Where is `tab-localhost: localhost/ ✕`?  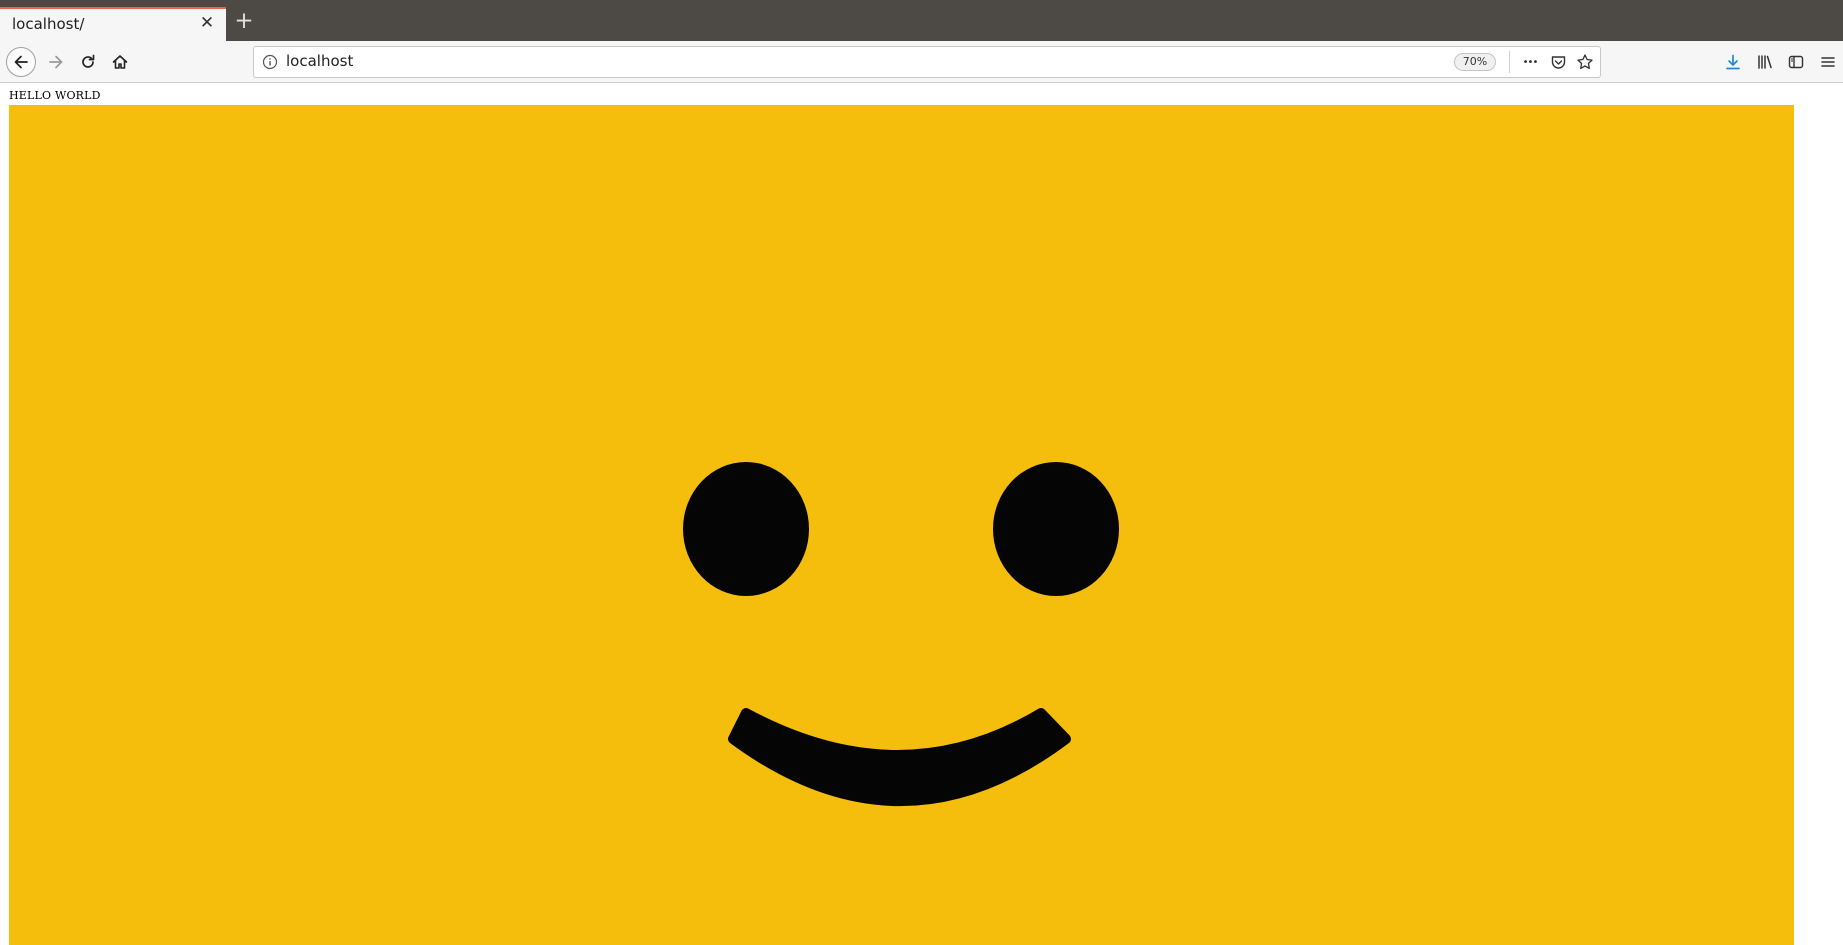 tab-localhost: localhost/ ✕ is located at coordinates (113, 24).